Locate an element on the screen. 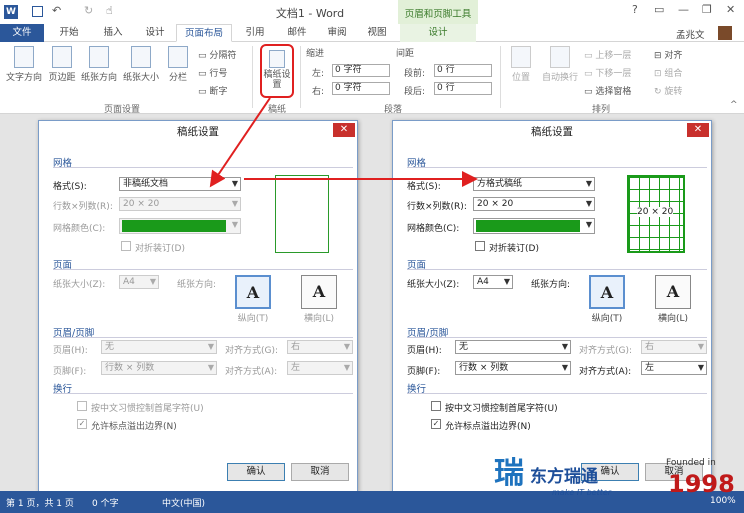 The image size is (744, 513). page-count: 第 1 页，共 1 页 is located at coordinates (40, 502).